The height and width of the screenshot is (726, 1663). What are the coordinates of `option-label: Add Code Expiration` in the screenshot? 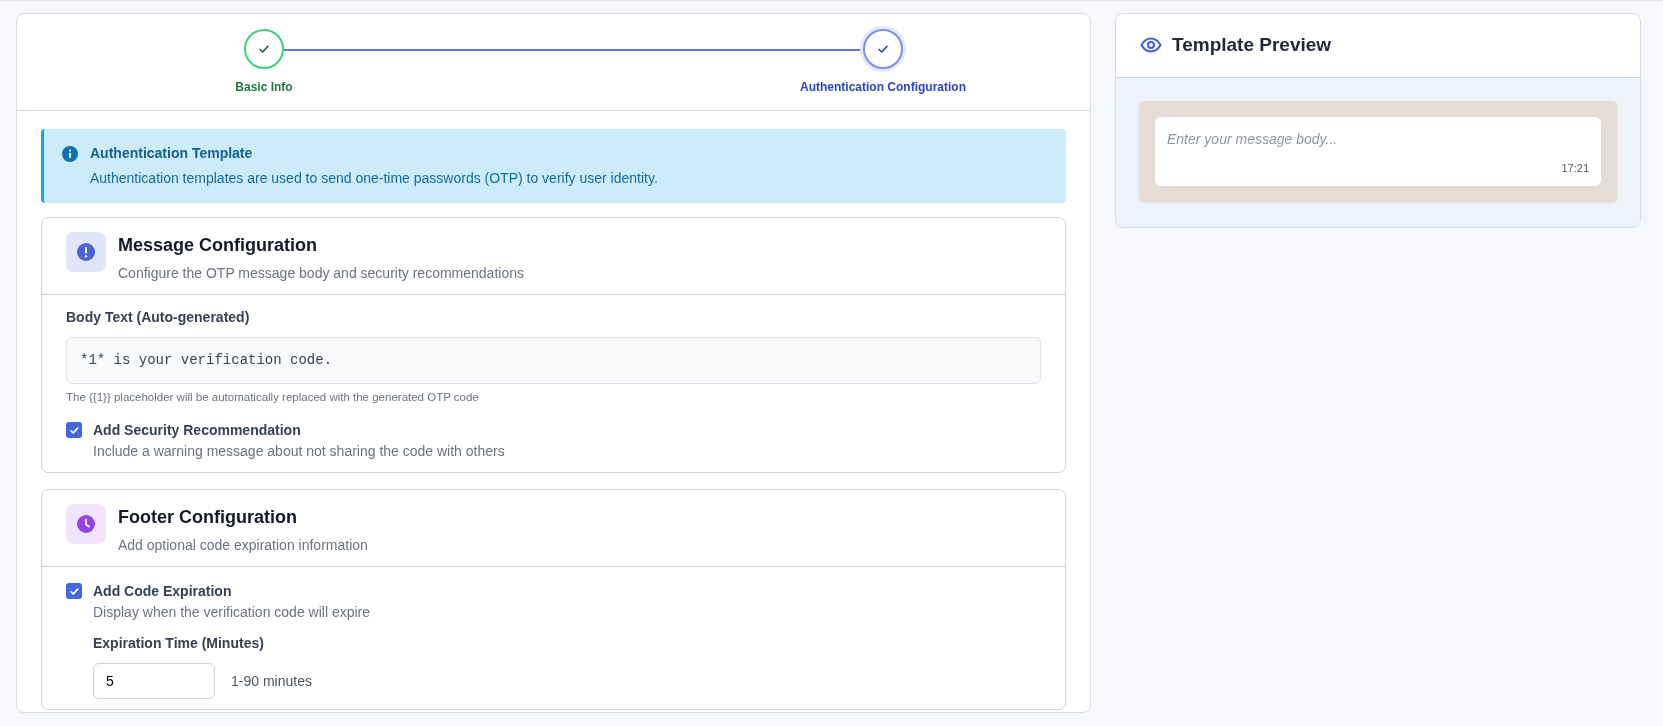 It's located at (163, 592).